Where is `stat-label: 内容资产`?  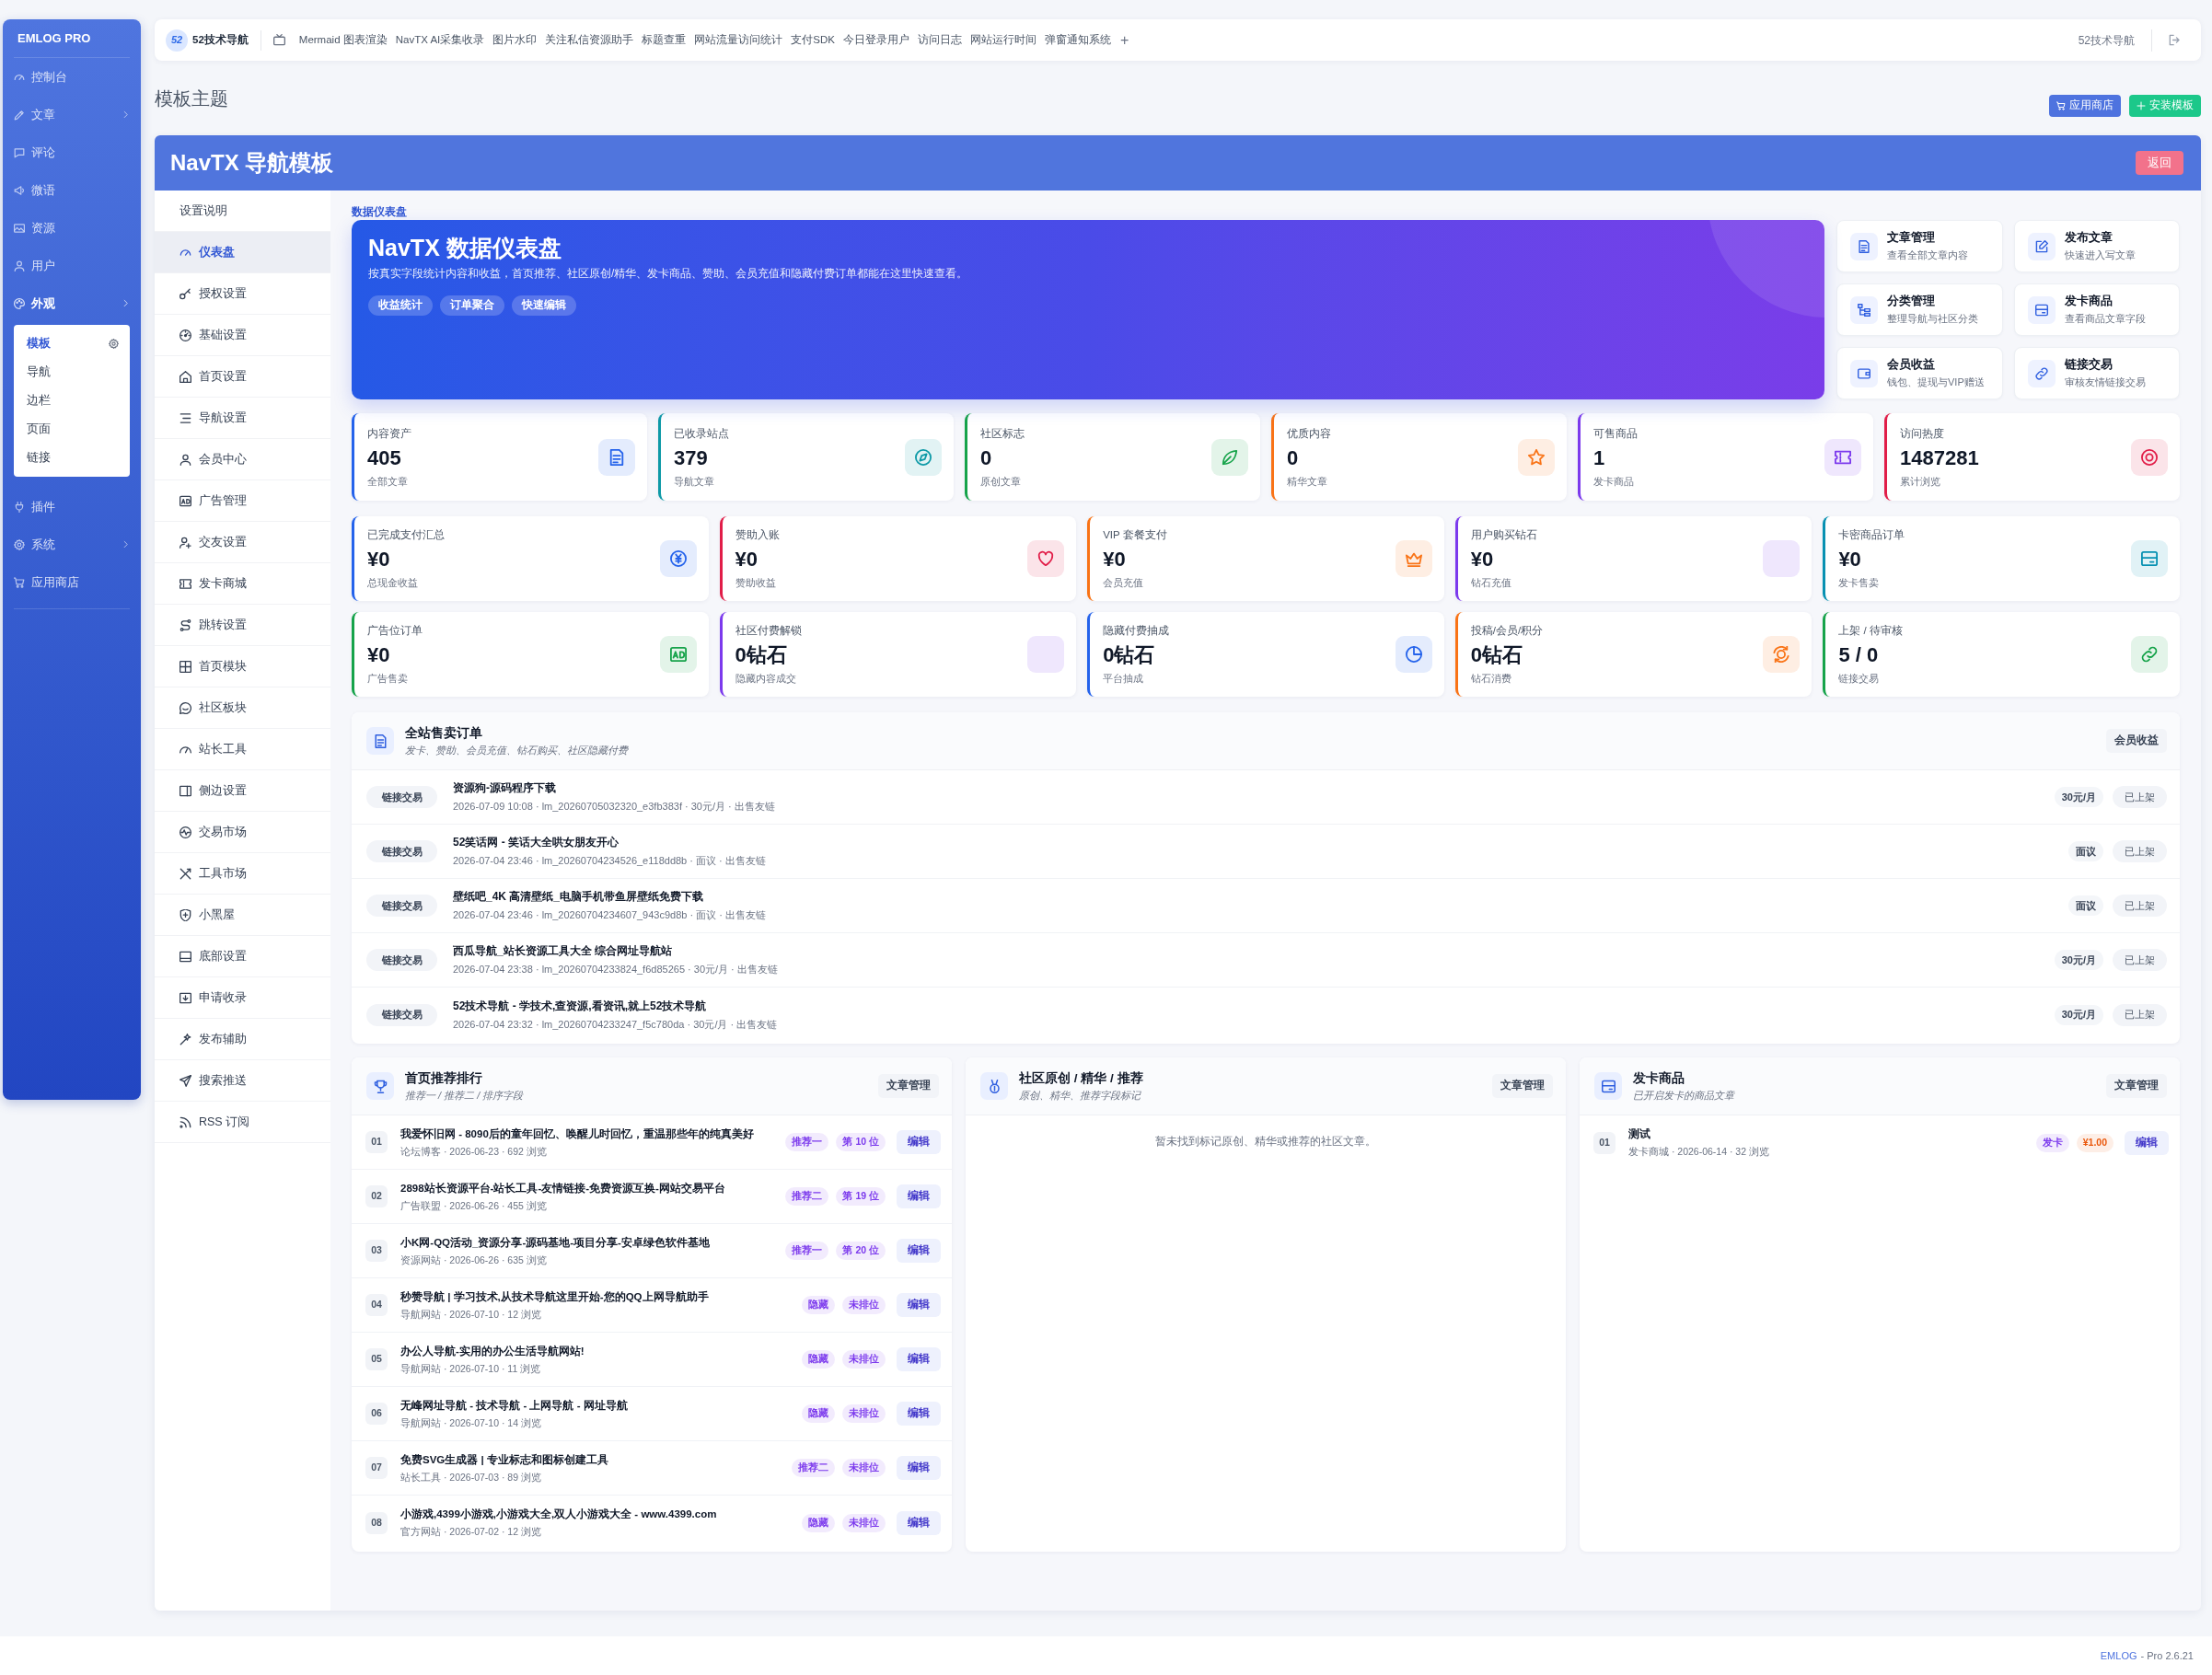 stat-label: 内容资产 is located at coordinates (389, 433).